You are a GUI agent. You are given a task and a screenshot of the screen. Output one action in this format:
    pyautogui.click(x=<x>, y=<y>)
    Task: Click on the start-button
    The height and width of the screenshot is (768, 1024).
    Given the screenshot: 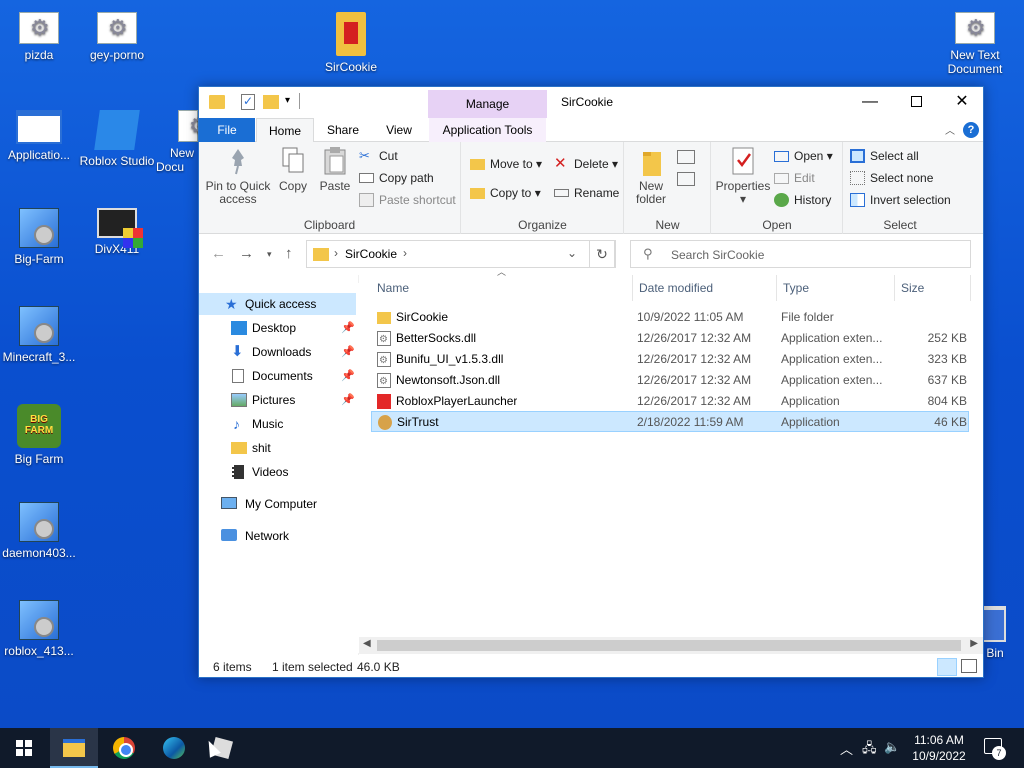 What is the action you would take?
    pyautogui.click(x=24, y=748)
    